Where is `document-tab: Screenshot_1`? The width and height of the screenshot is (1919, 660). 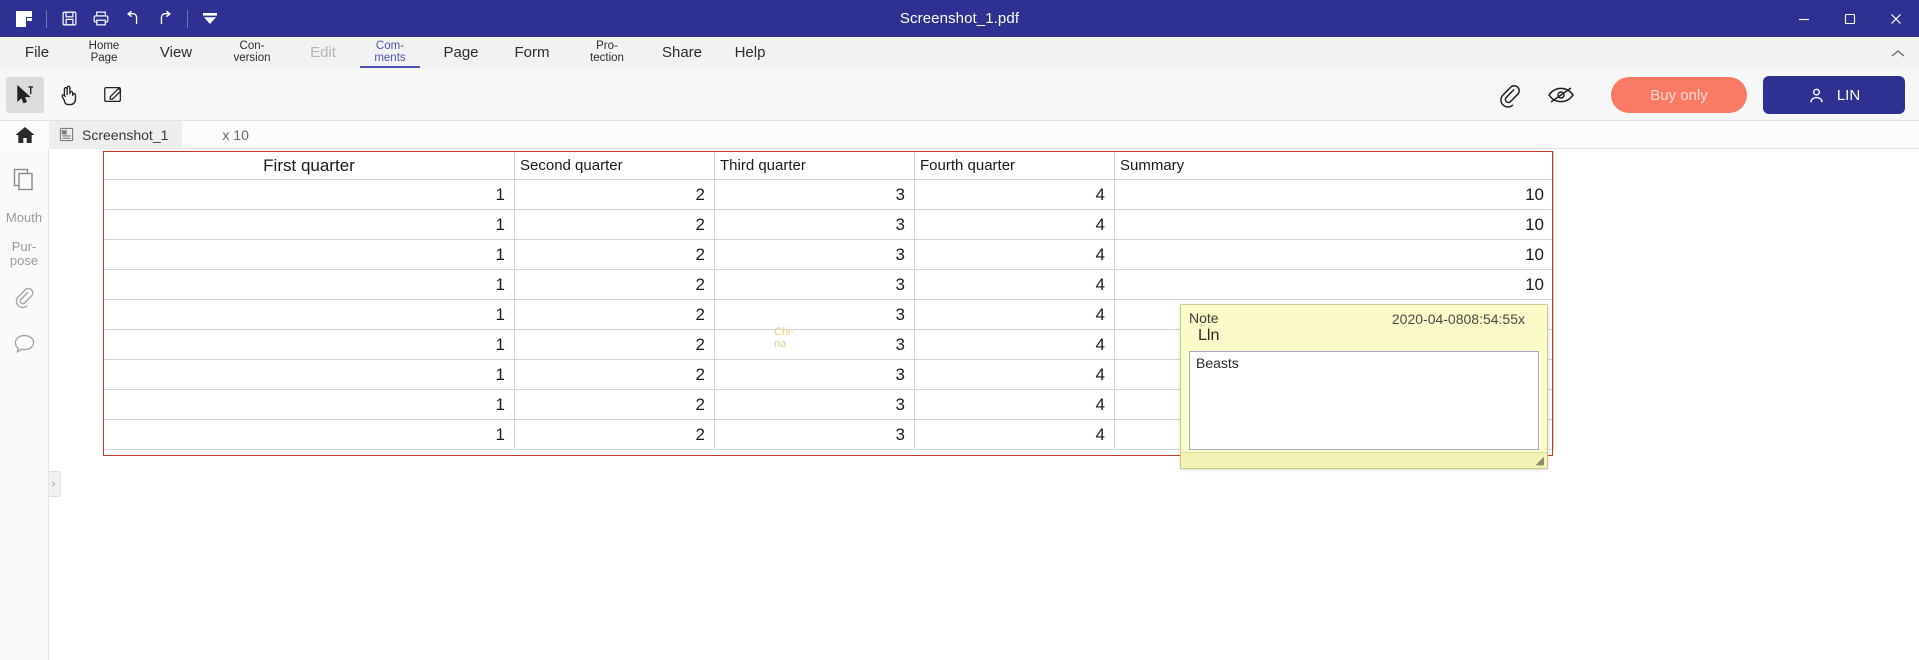
document-tab: Screenshot_1 is located at coordinates (116, 134).